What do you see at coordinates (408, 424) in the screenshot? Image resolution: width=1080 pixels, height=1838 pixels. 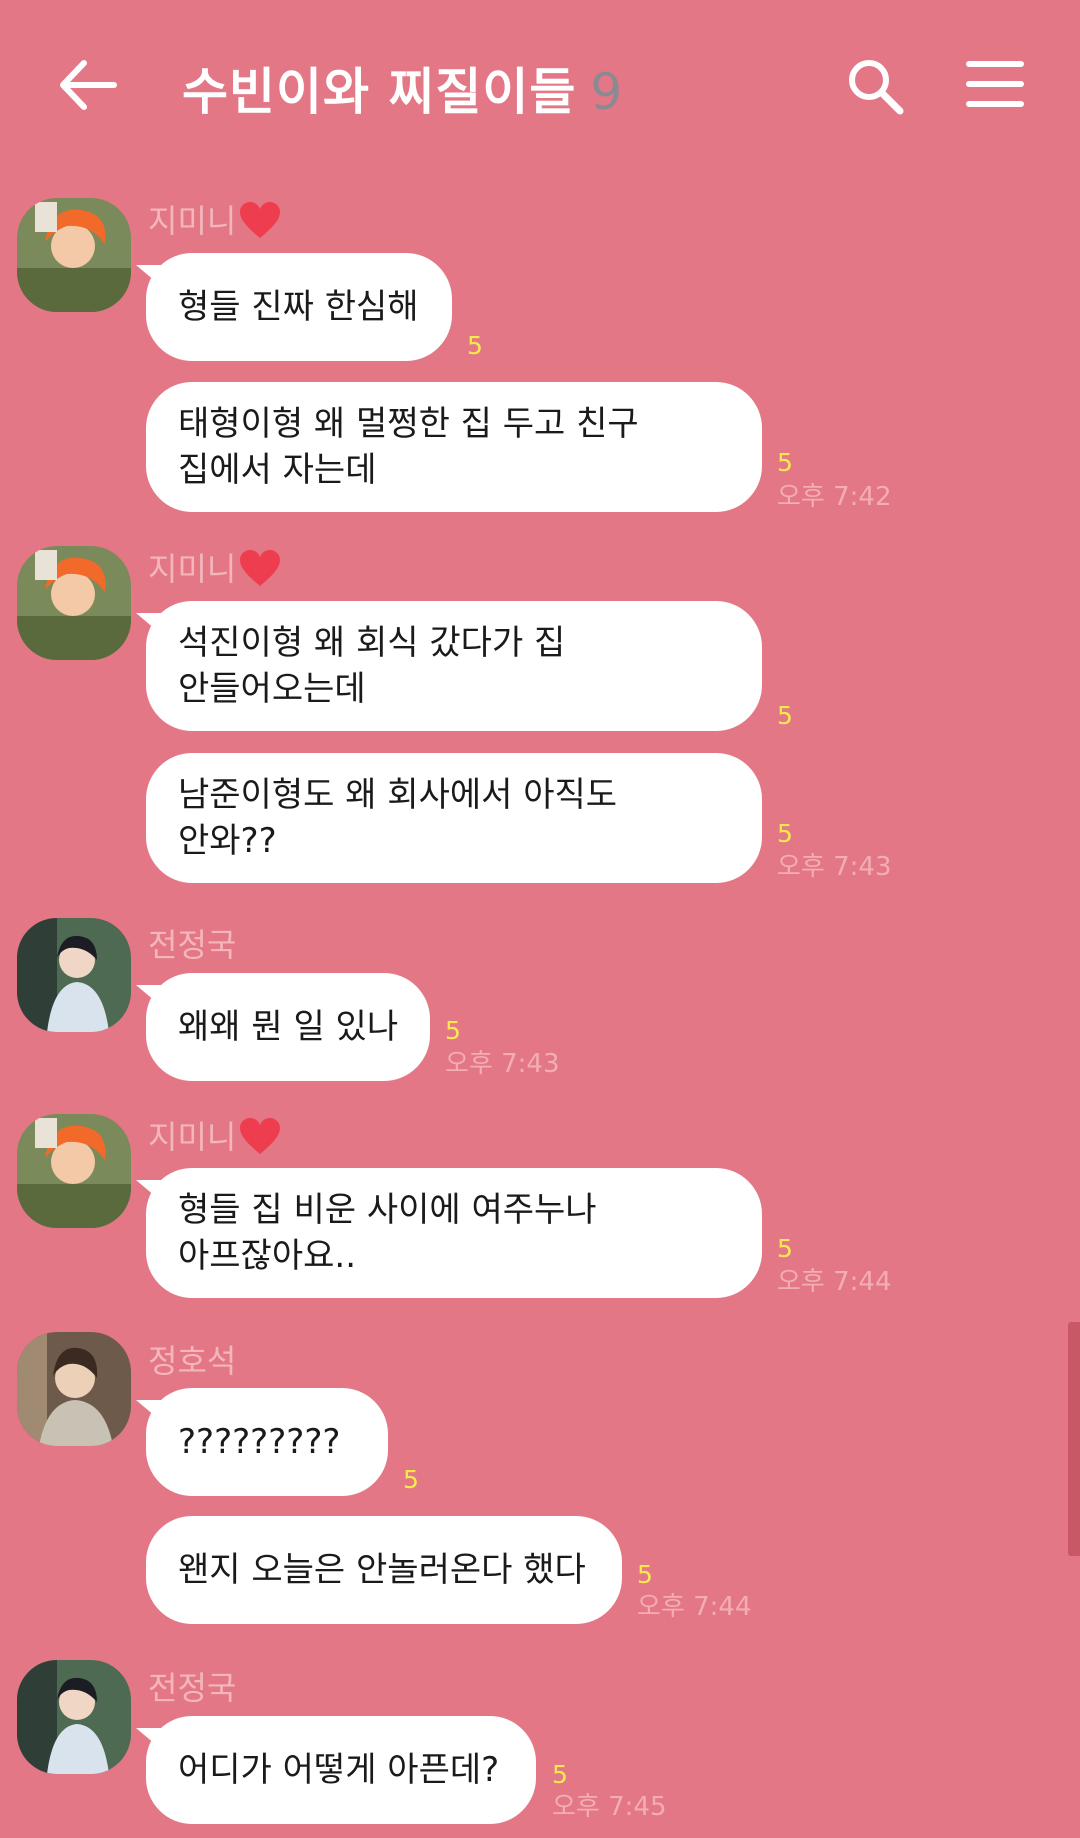 I see `message-text: 태형이형 왜 멀쩡한 집 두고 친구` at bounding box center [408, 424].